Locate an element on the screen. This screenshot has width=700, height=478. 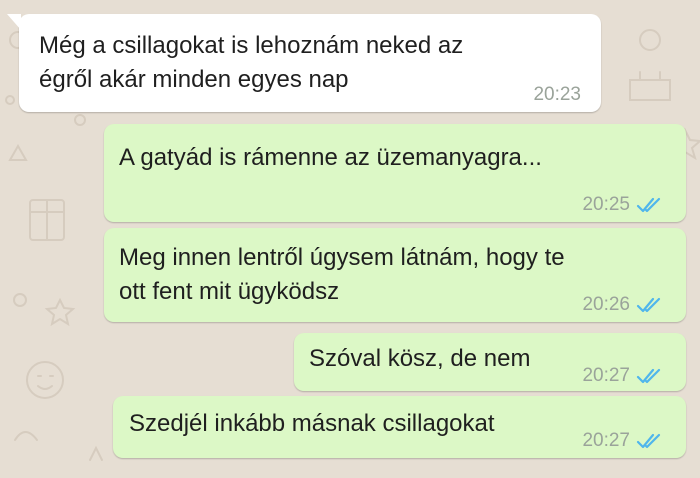
message-text-line: Még a csillagokat is lehoznám neked az is located at coordinates (251, 45).